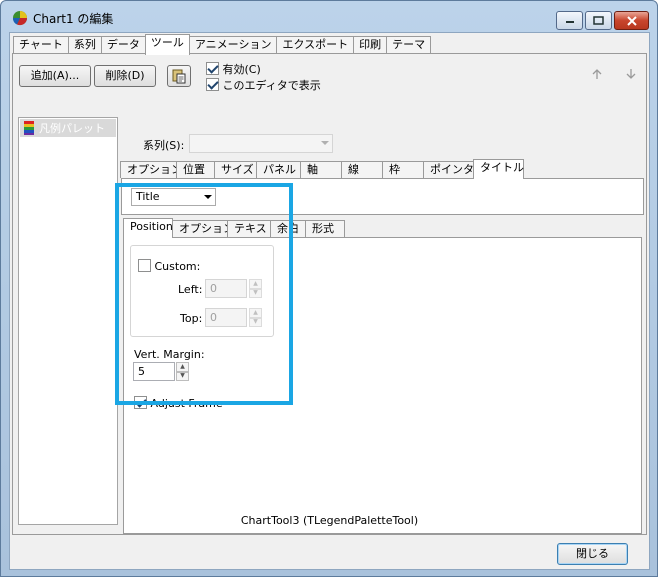  Describe the element at coordinates (278, 169) in the screenshot. I see `subtab-panel: パネル` at that location.